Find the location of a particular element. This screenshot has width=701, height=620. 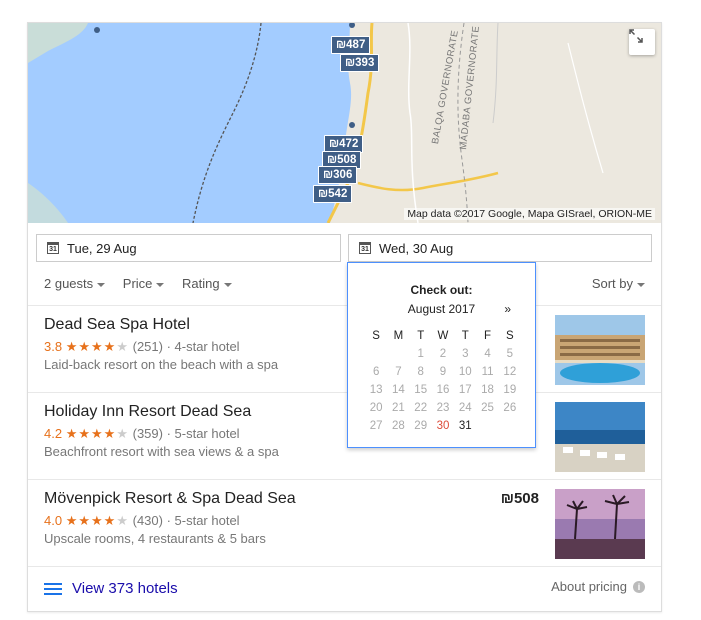

divider is located at coordinates (344, 566).